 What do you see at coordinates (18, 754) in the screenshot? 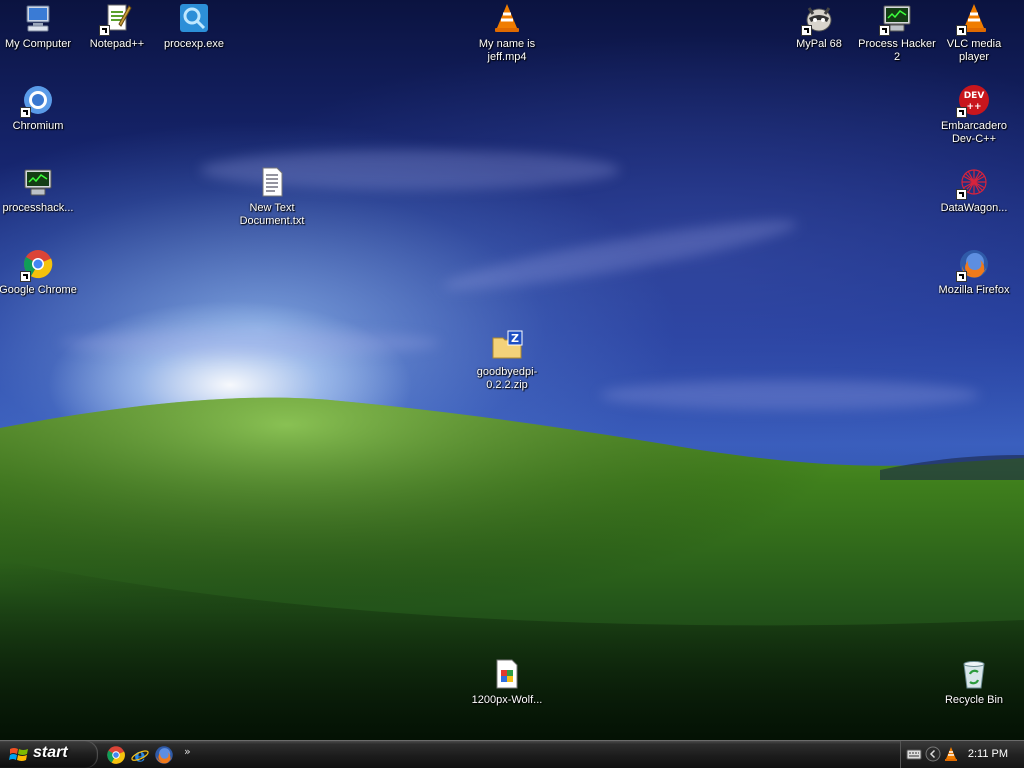
I see `windows-logo-icon` at bounding box center [18, 754].